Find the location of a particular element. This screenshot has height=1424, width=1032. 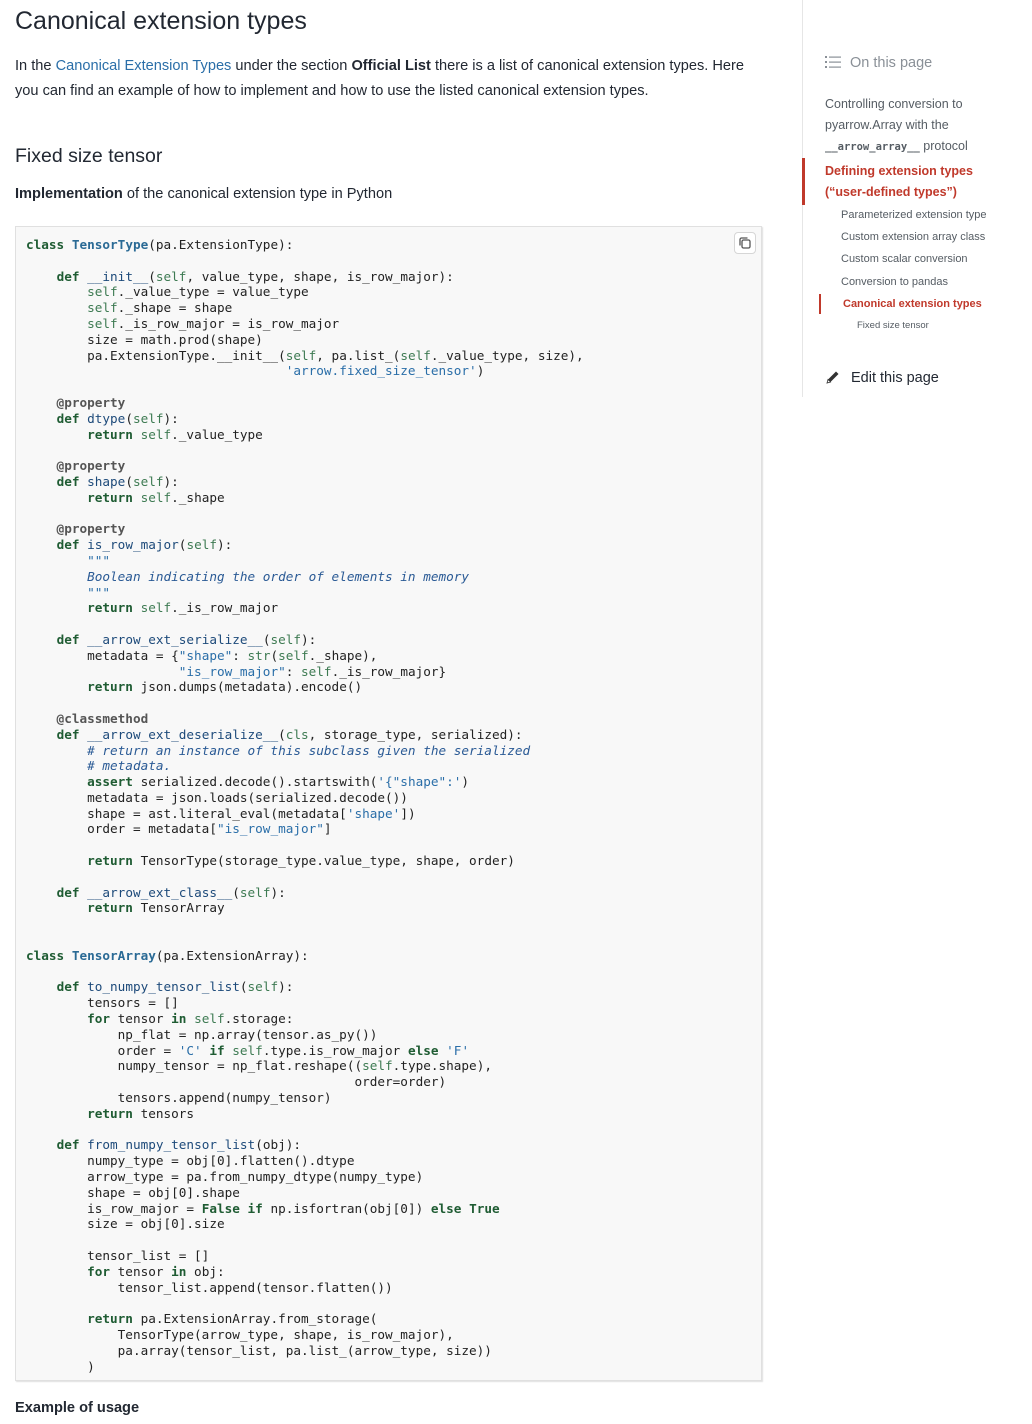

code-line: np_flat = np.array(tensor.as_py()) is located at coordinates (202, 1034).